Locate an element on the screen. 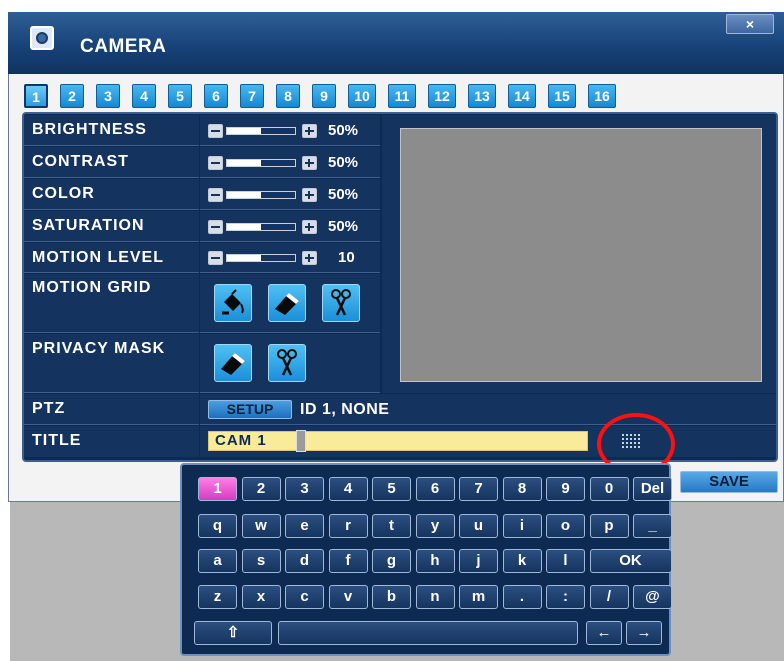 This screenshot has width=784, height=661. camera-icon is located at coordinates (42, 38).